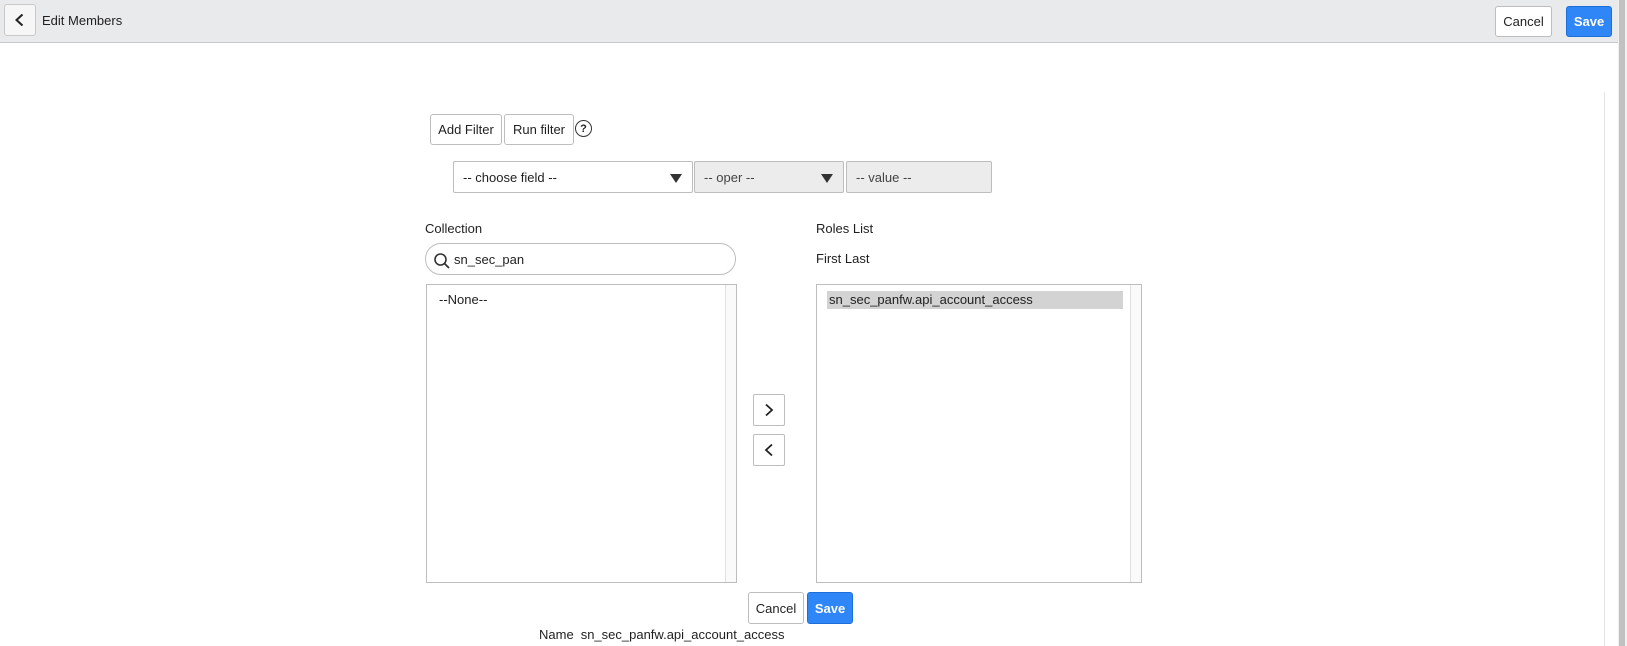  I want to click on top-header: Edit Members Cancel Save, so click(809, 21).